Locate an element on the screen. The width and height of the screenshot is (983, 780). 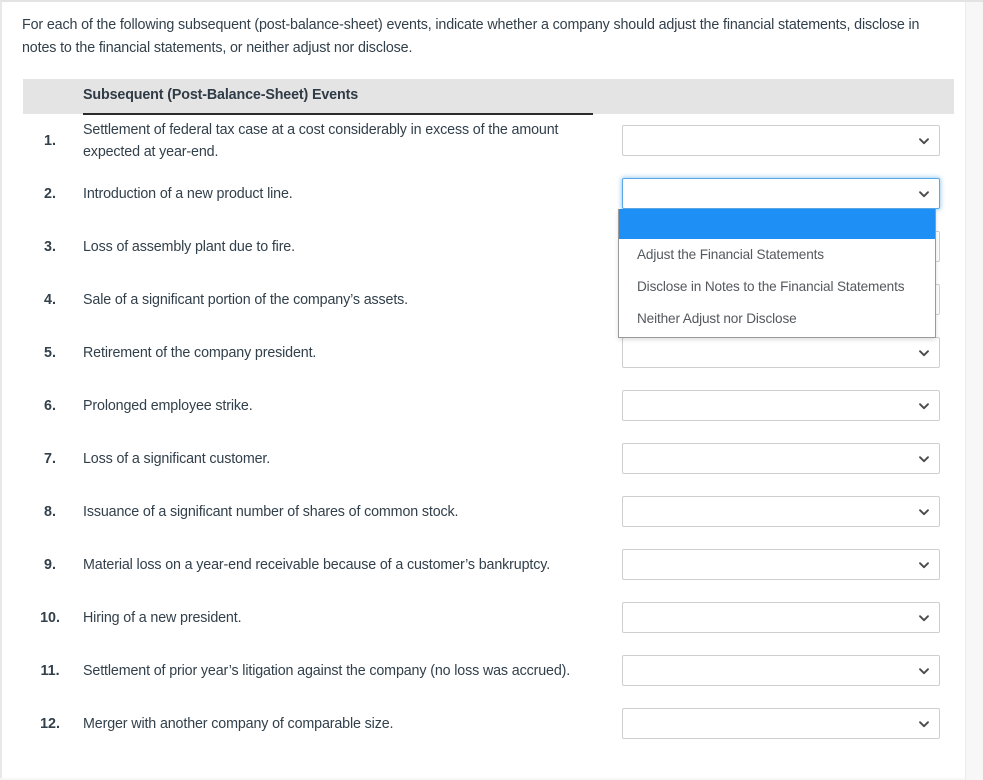
event-description: Hiring of a new president. is located at coordinates (162, 617).